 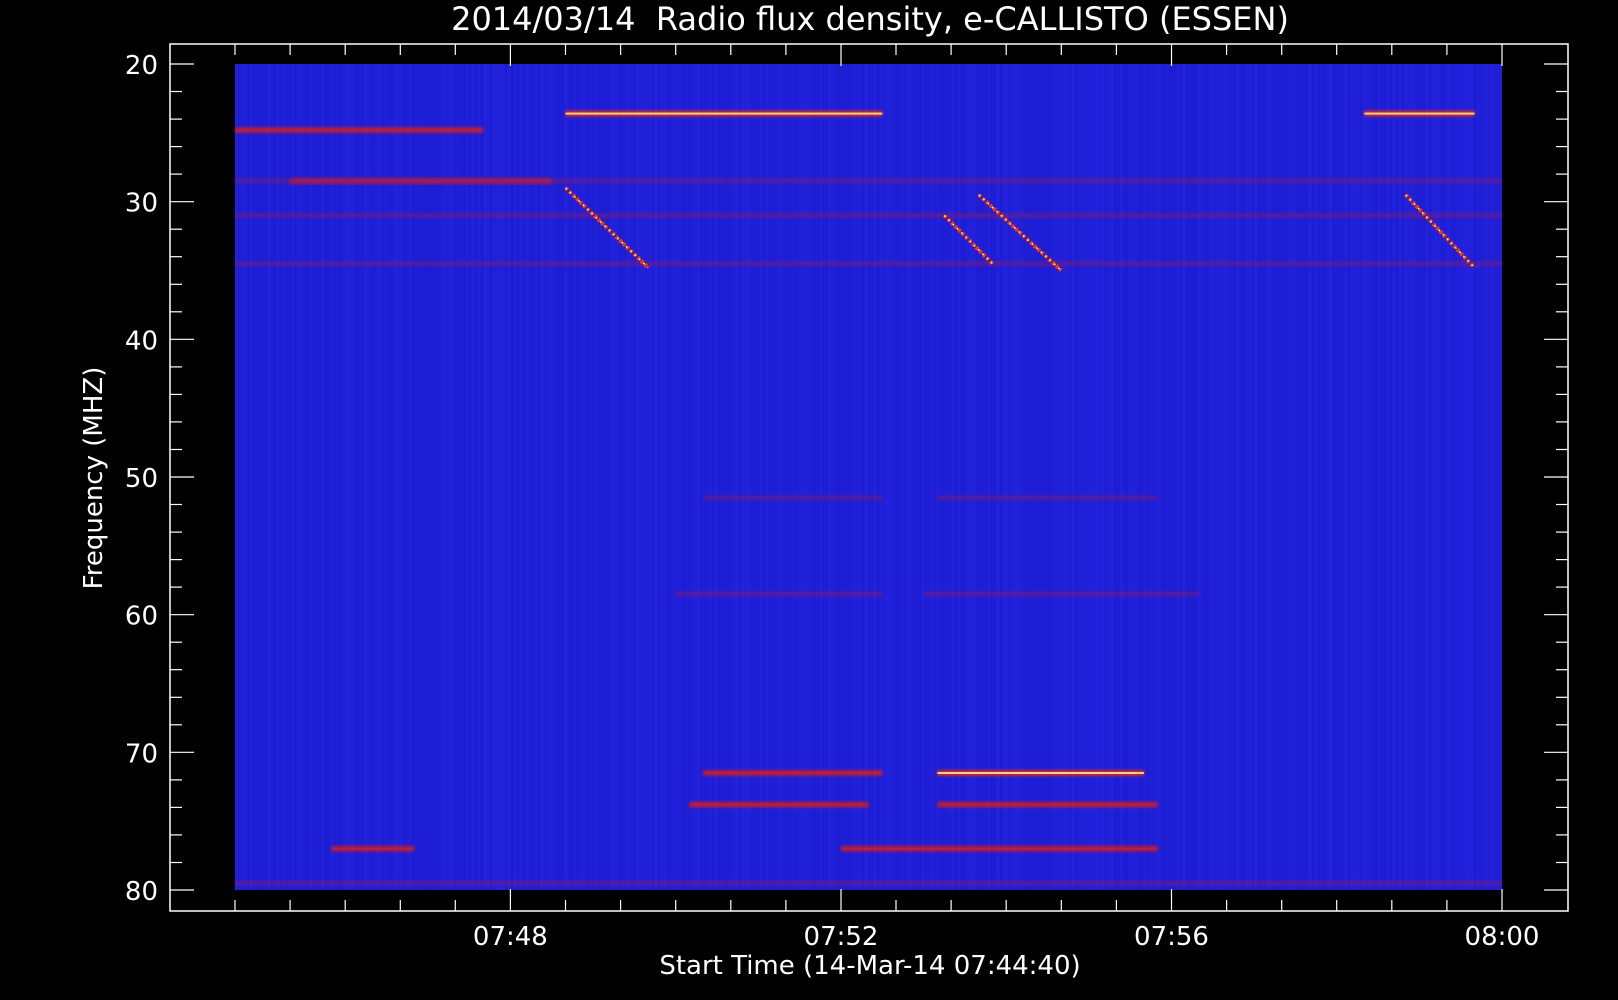 I want to click on x-tick-label: 07:52, so click(x=841, y=937).